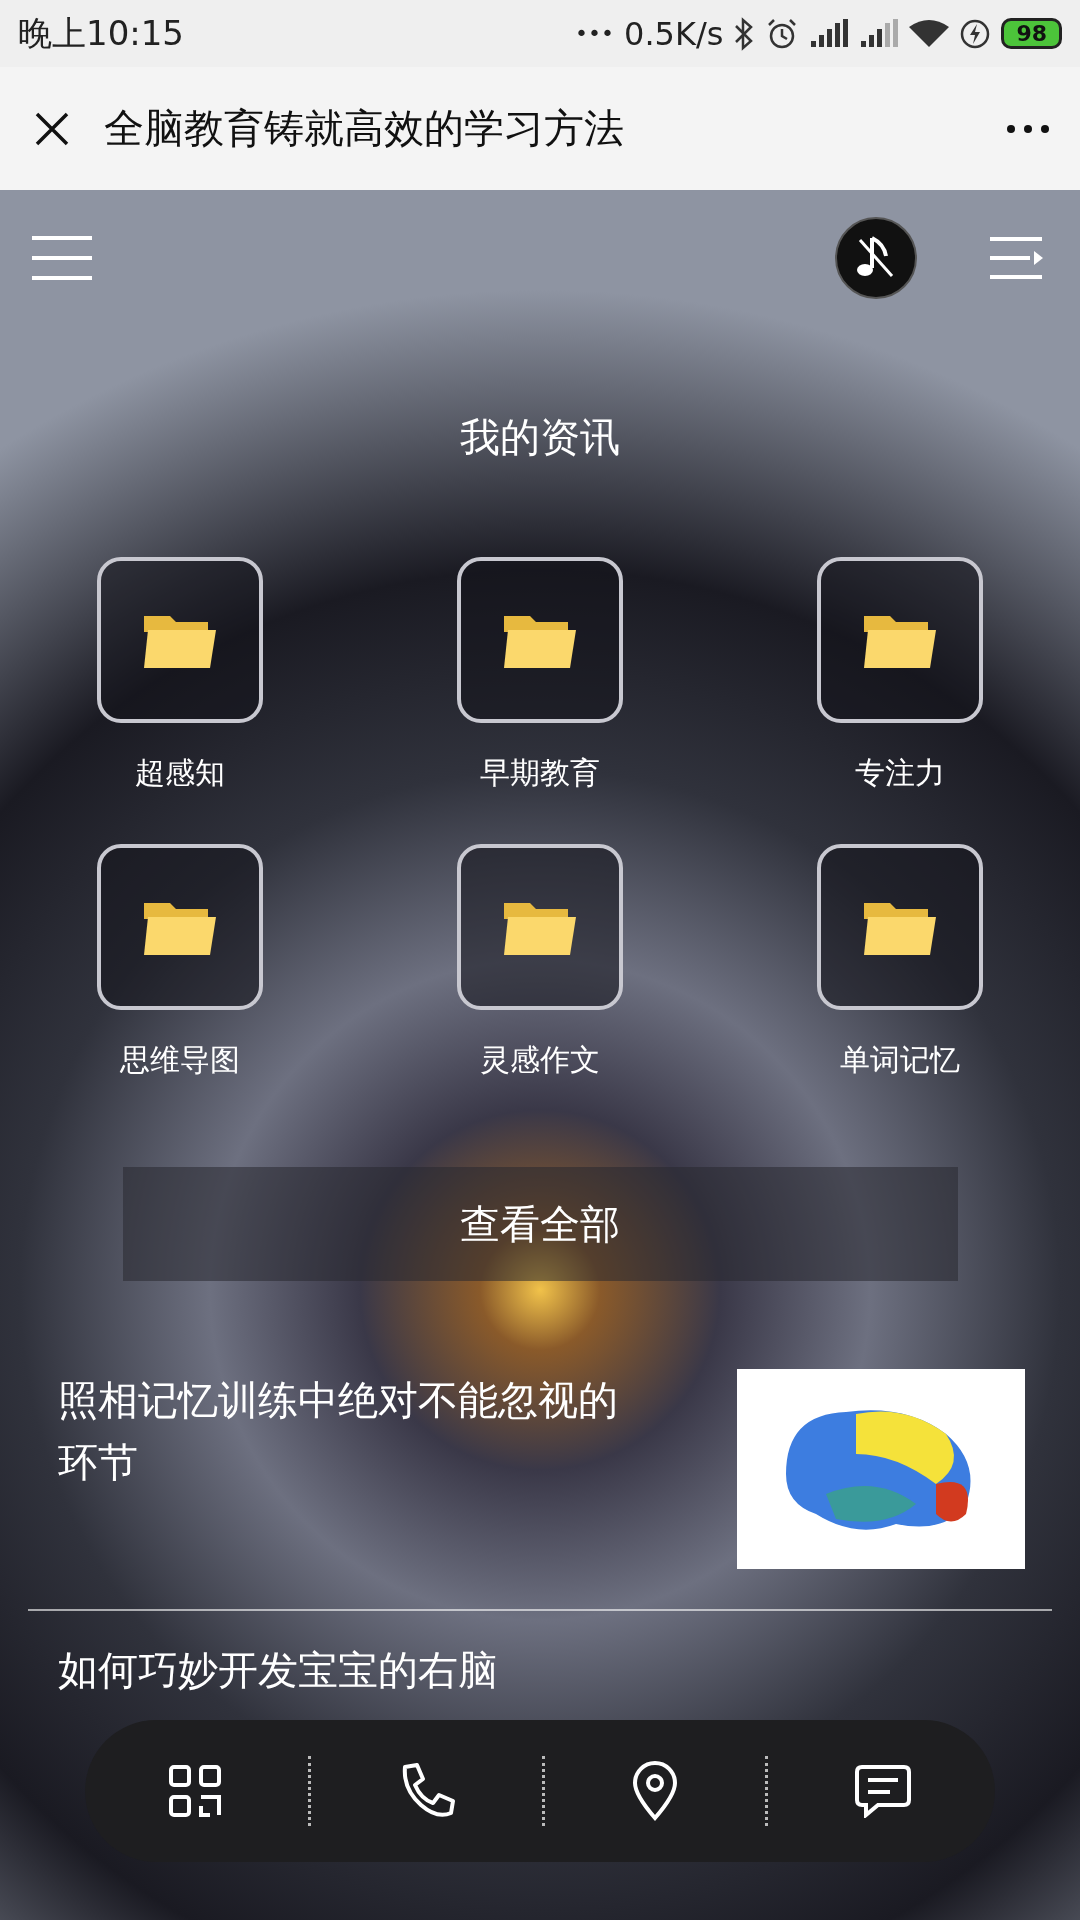 The image size is (1080, 1920). I want to click on view-all-button: 查看全部, so click(540, 1224).